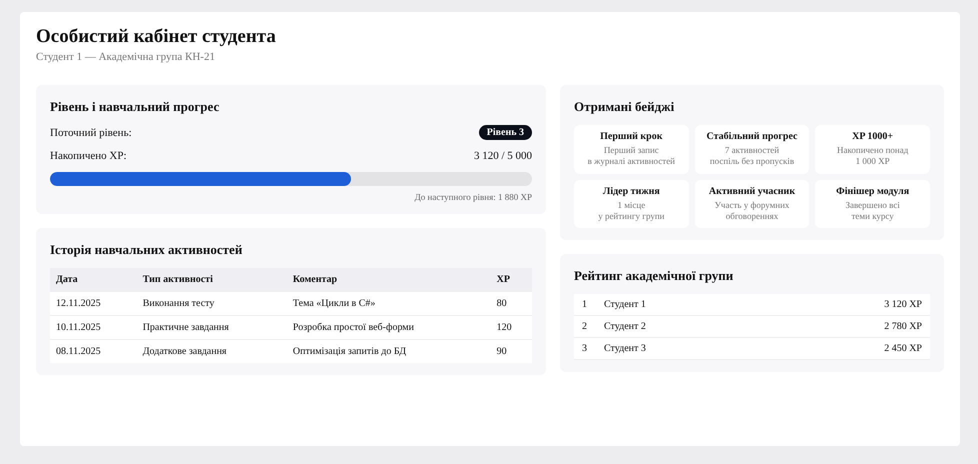 This screenshot has height=464, width=978. Describe the element at coordinates (752, 191) in the screenshot. I see `badge-name: Активний учасник` at that location.